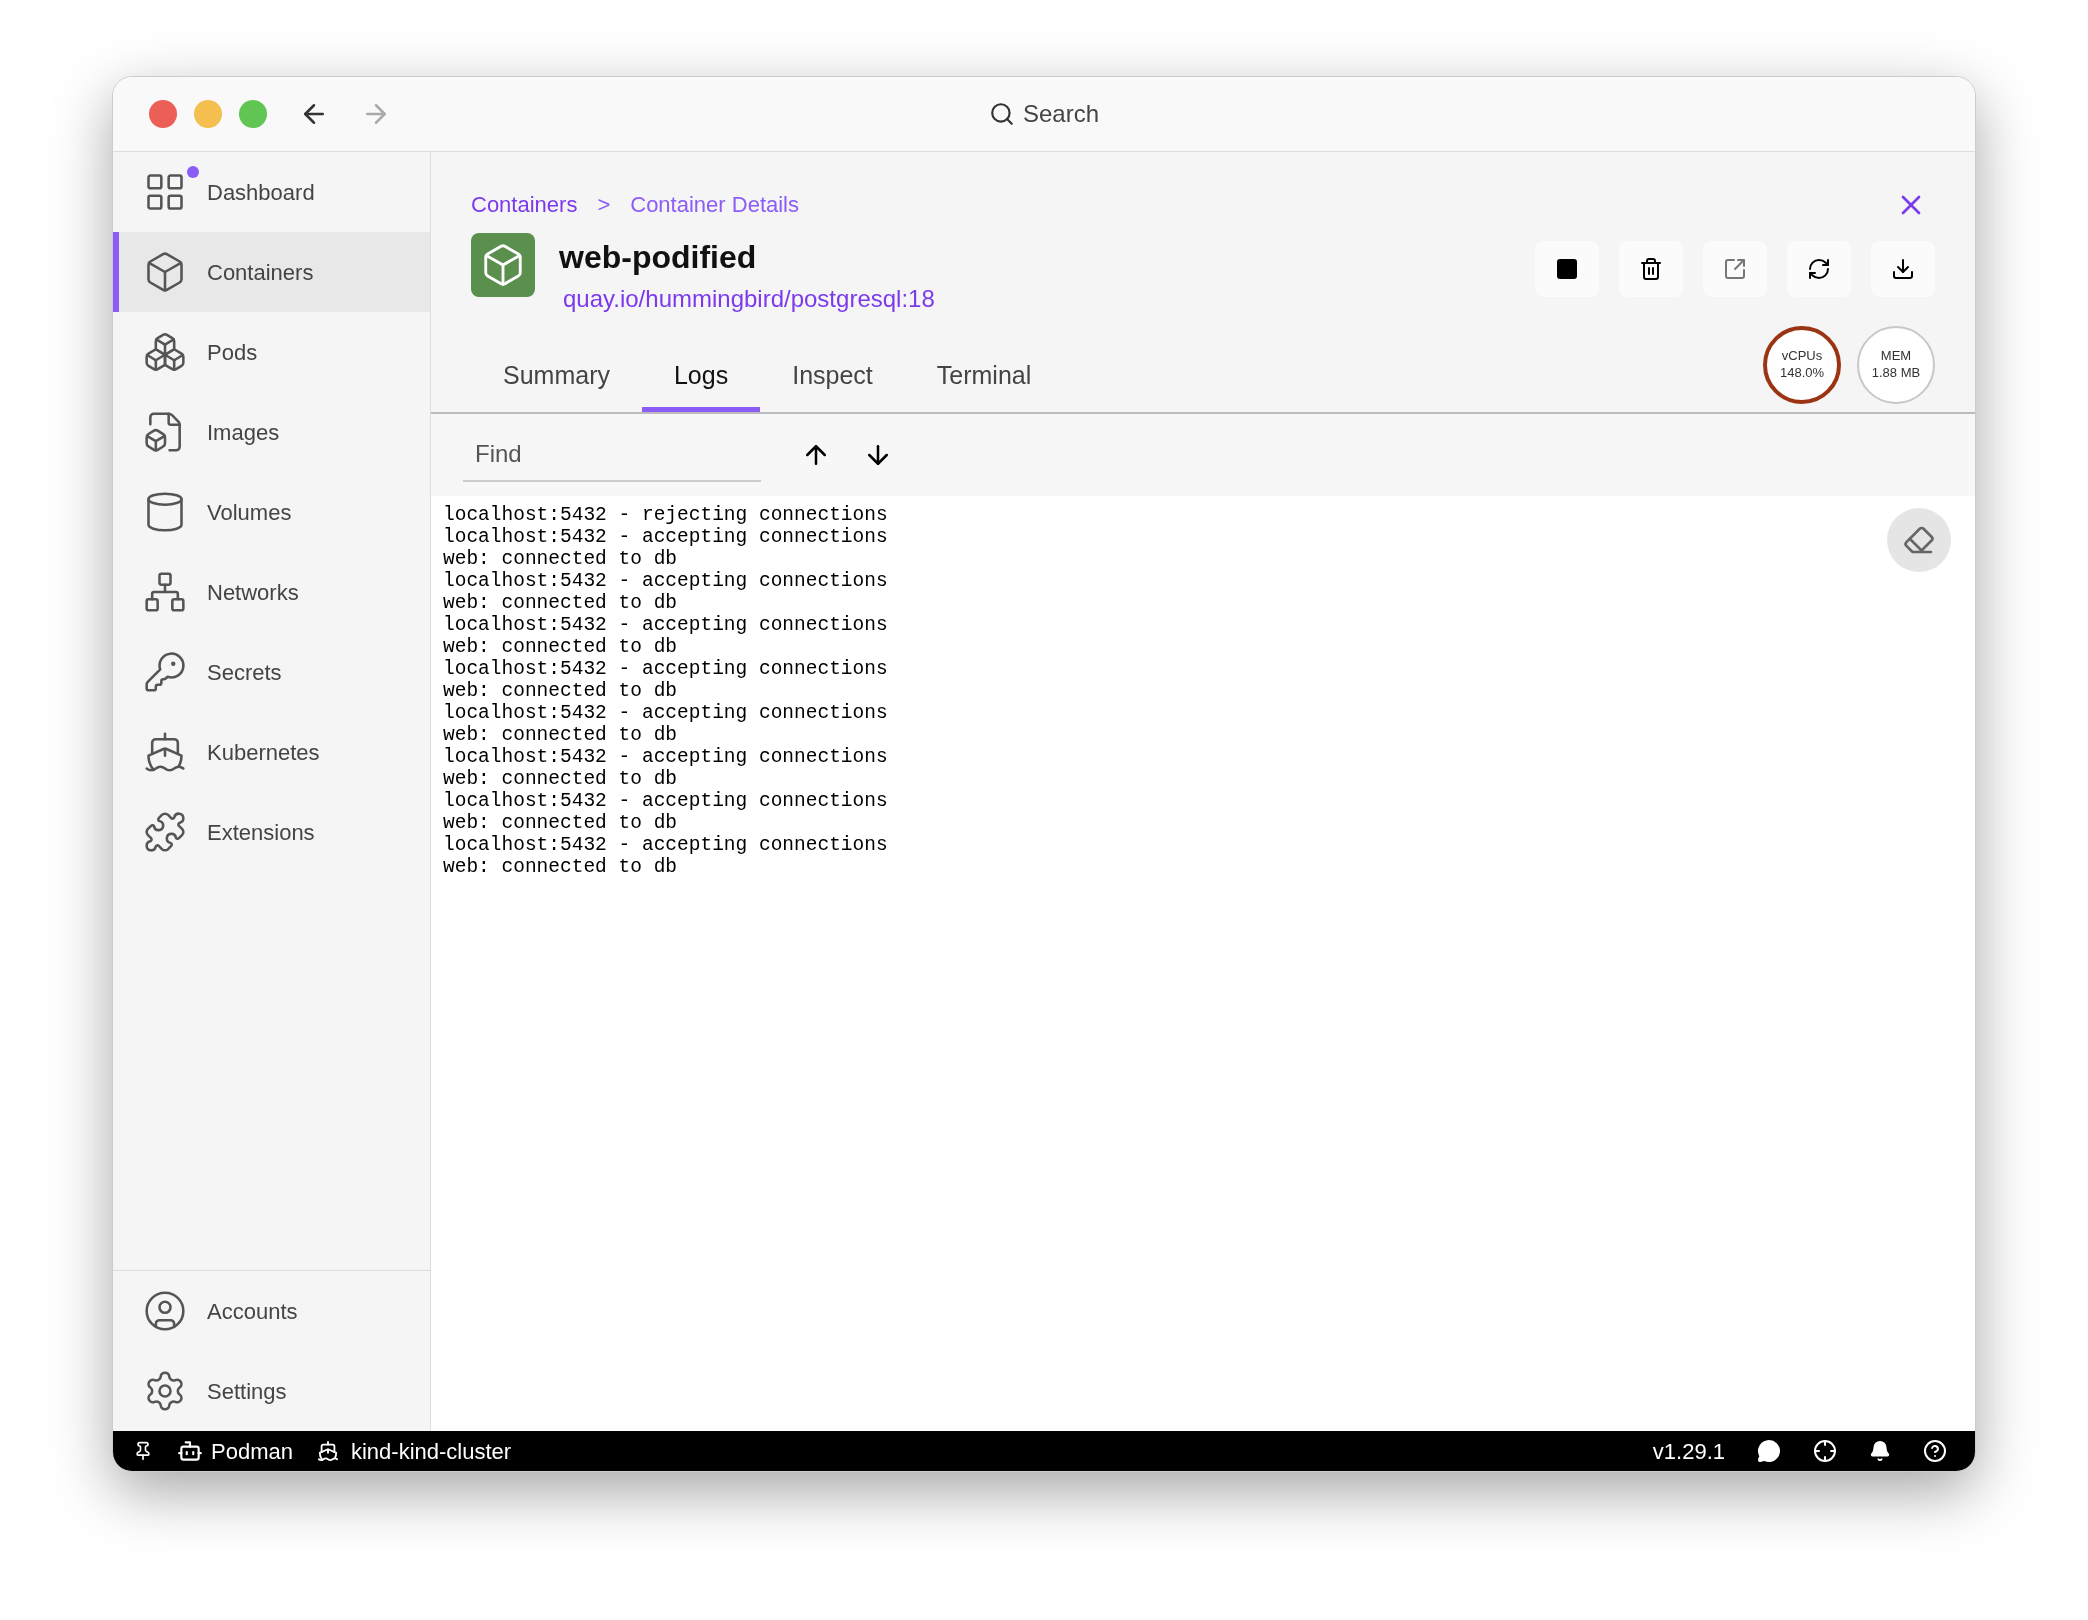 The width and height of the screenshot is (2088, 1620). I want to click on pin-icon, so click(143, 1451).